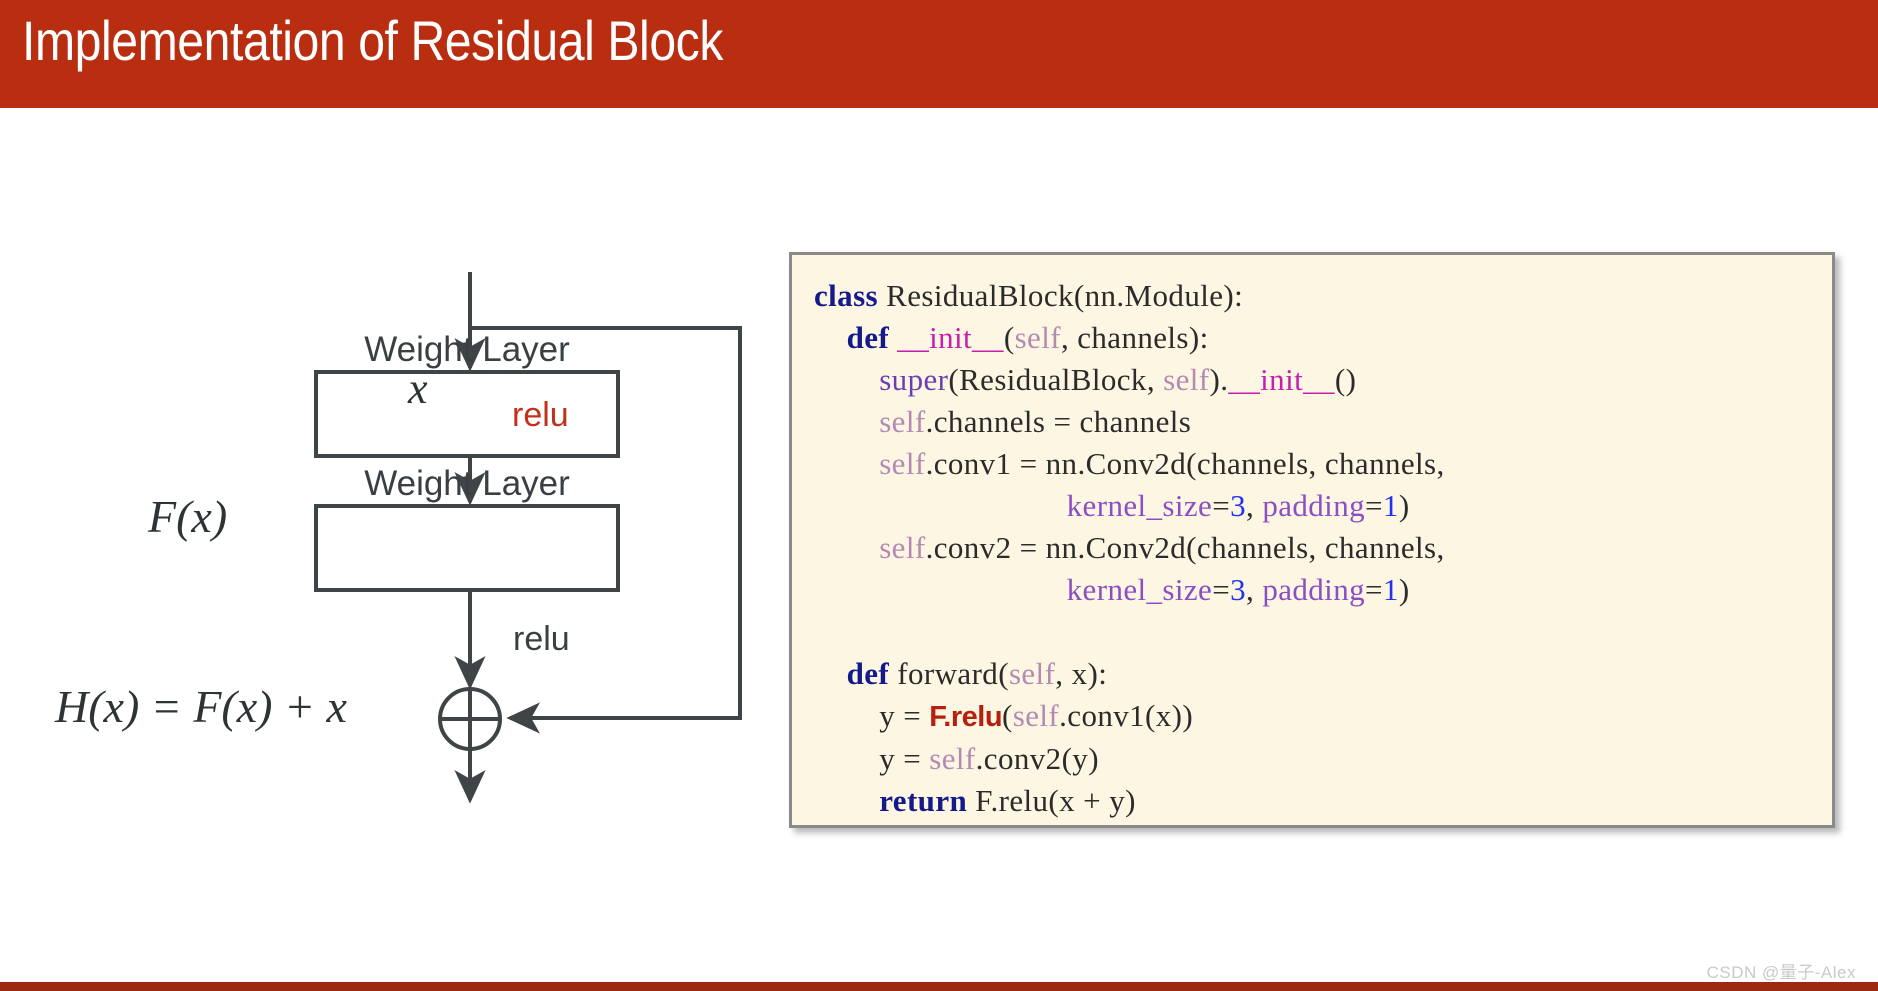 Image resolution: width=1878 pixels, height=991 pixels. I want to click on weight-layer-label-1: Weight Layer, so click(467, 349).